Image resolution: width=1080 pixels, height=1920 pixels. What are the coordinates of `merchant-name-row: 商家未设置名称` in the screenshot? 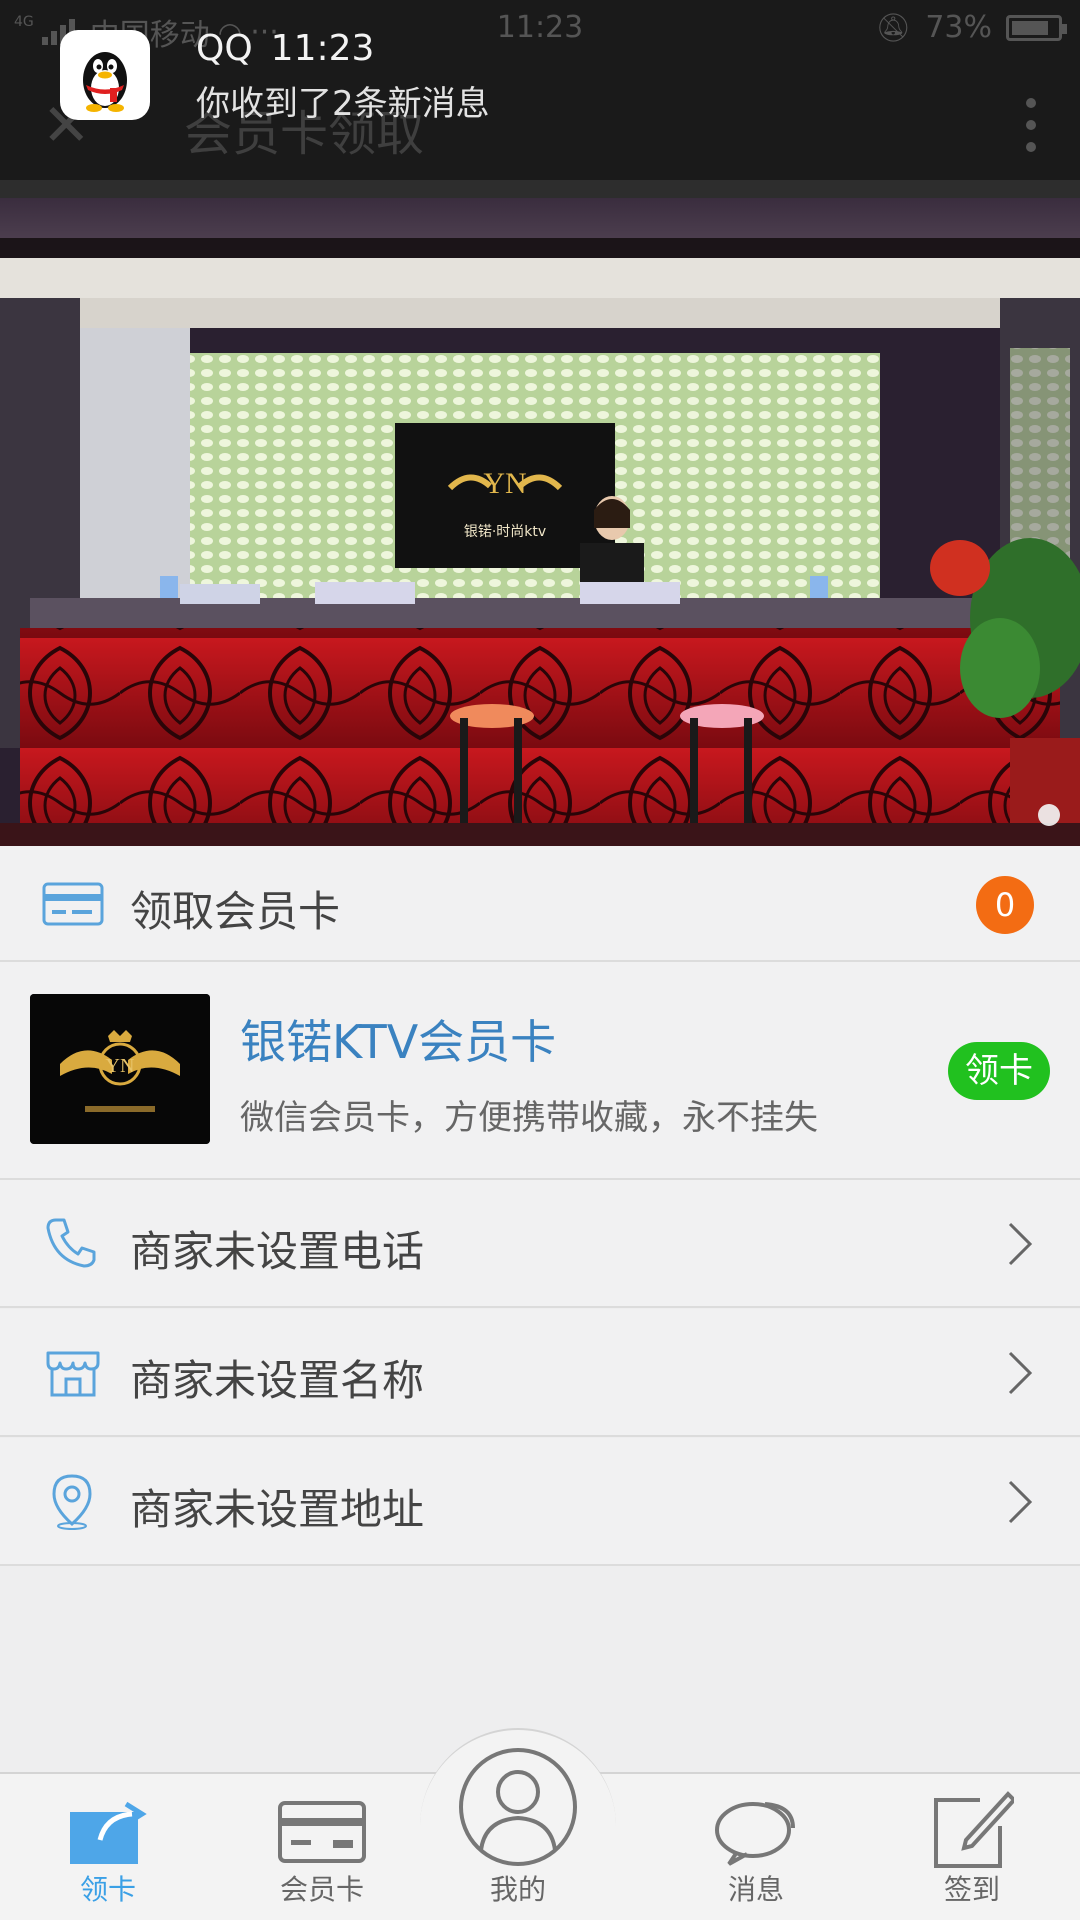 It's located at (540, 1373).